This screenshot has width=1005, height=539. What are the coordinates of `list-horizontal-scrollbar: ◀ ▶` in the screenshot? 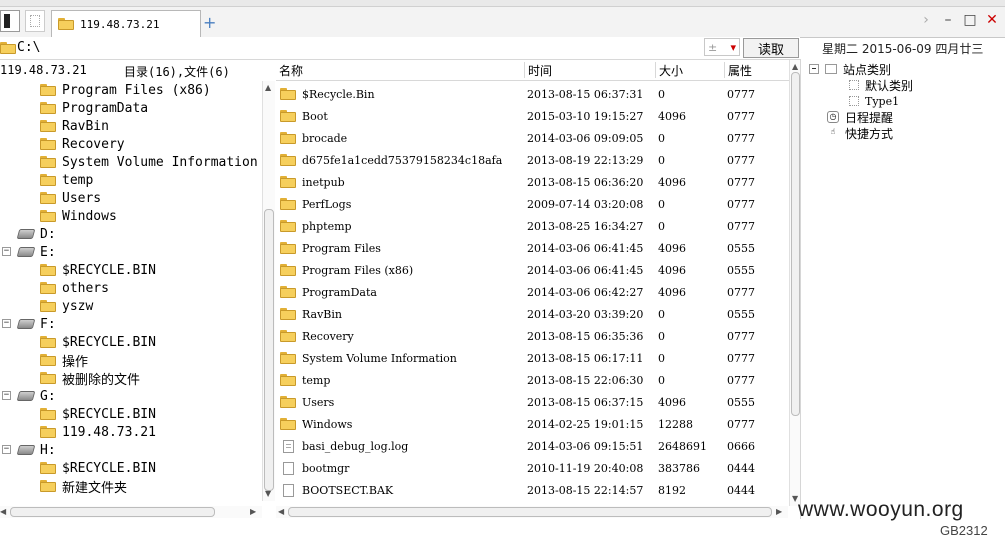 It's located at (532, 512).